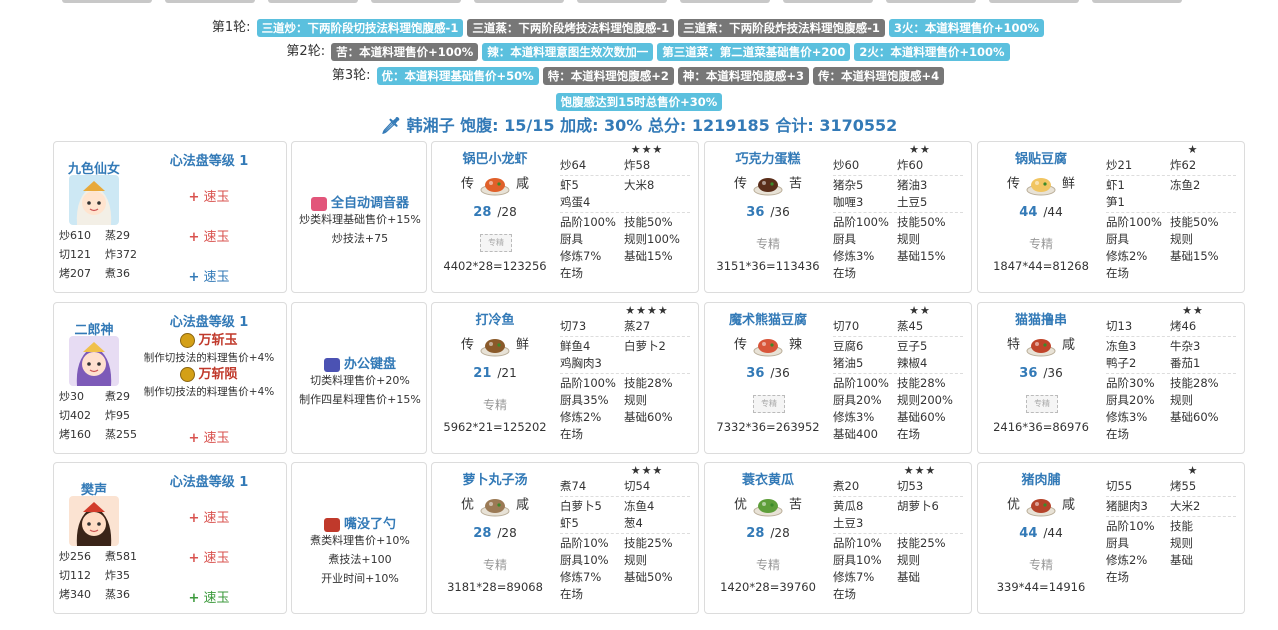 Image resolution: width=1278 pixels, height=630 pixels. I want to click on recipe-quantity: 21/21, so click(495, 373).